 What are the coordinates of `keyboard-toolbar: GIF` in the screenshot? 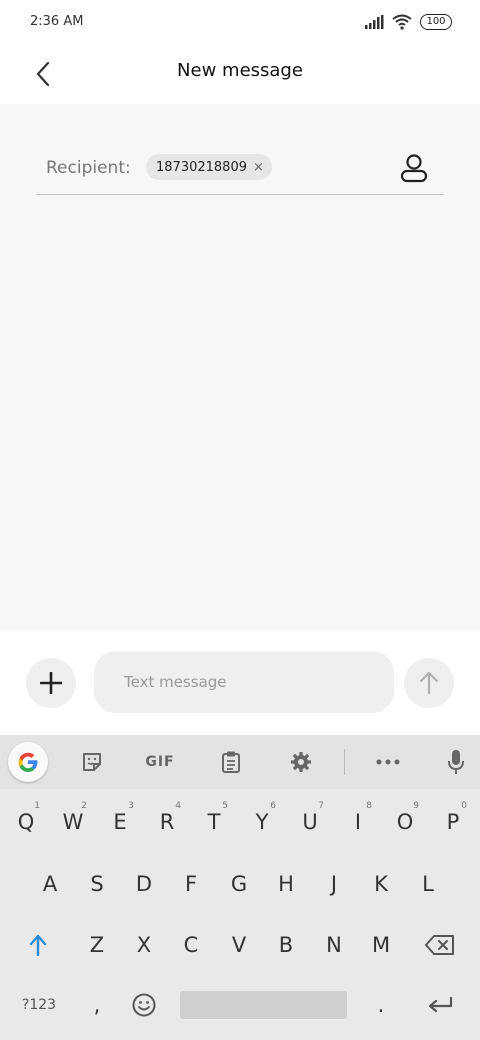 It's located at (240, 762).